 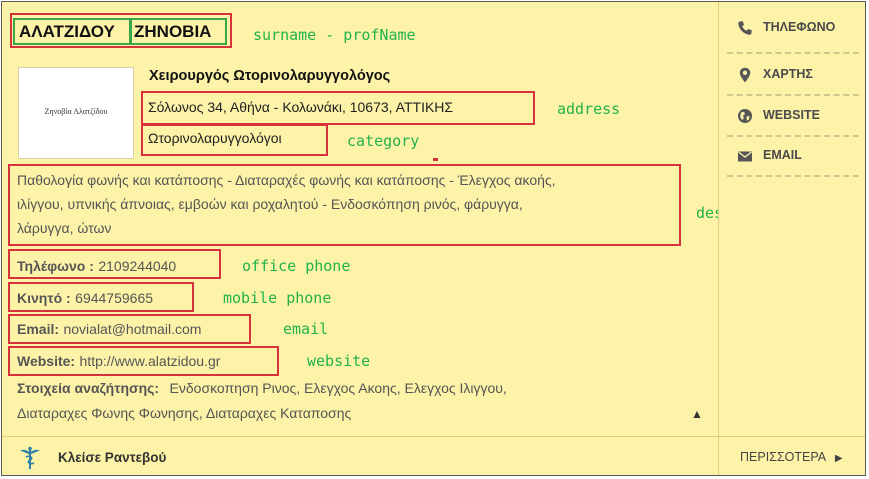 I want to click on sidebar-item-map: ΧΑΡΤΗΣ, so click(x=797, y=74).